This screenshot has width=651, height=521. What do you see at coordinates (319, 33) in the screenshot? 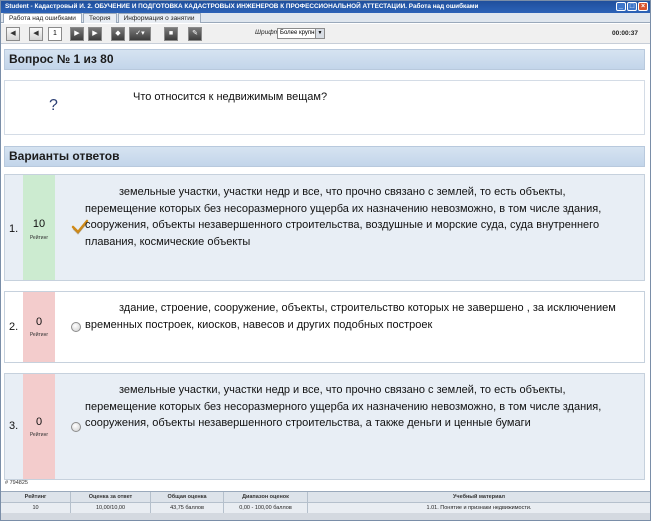
I see `chevron-down-icon: ▼` at bounding box center [319, 33].